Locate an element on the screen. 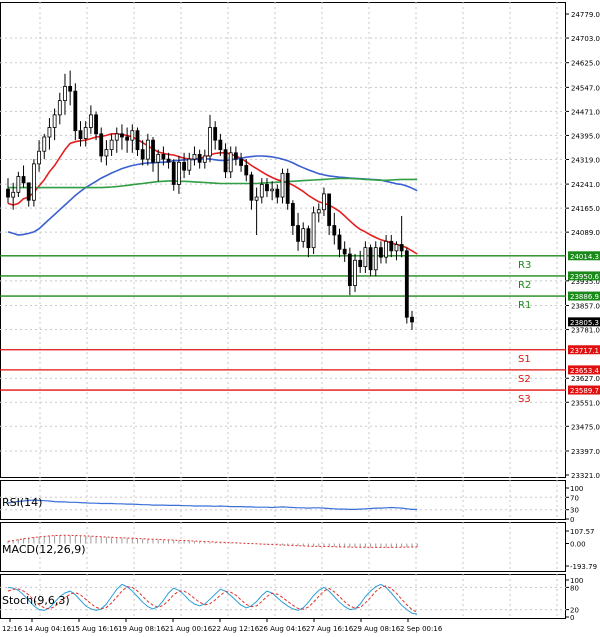 This screenshot has height=637, width=600. price-ytick-label: 23475.0 is located at coordinates (585, 427).